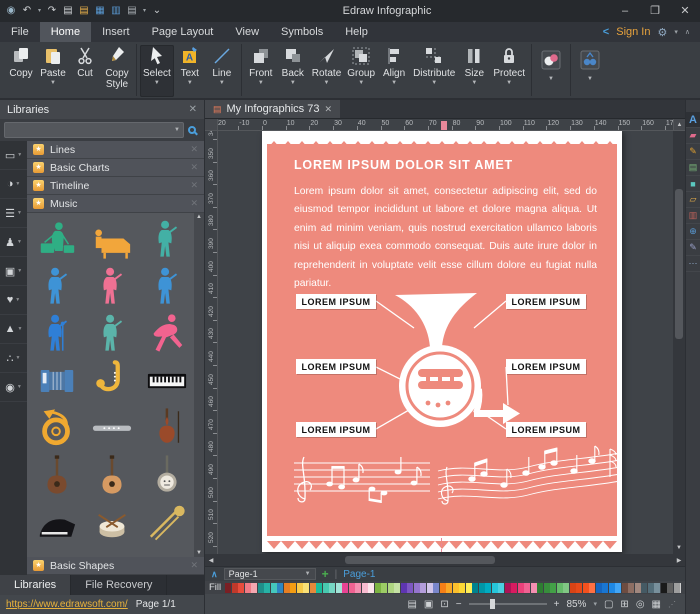  Describe the element at coordinates (328, 109) in the screenshot. I see `close-tab-icon: ✕` at that location.